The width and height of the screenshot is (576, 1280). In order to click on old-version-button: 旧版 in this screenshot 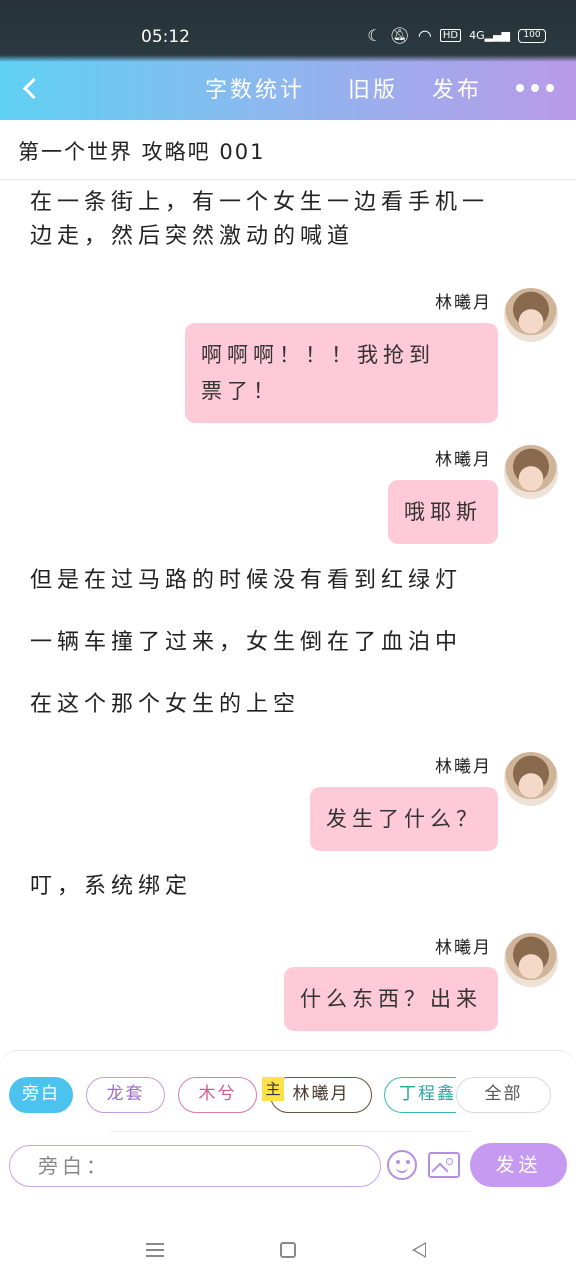, I will do `click(373, 88)`.